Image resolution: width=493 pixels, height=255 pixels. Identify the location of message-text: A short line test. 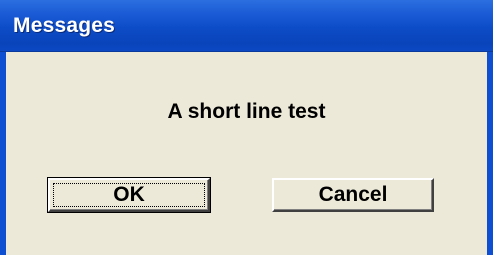
(246, 111).